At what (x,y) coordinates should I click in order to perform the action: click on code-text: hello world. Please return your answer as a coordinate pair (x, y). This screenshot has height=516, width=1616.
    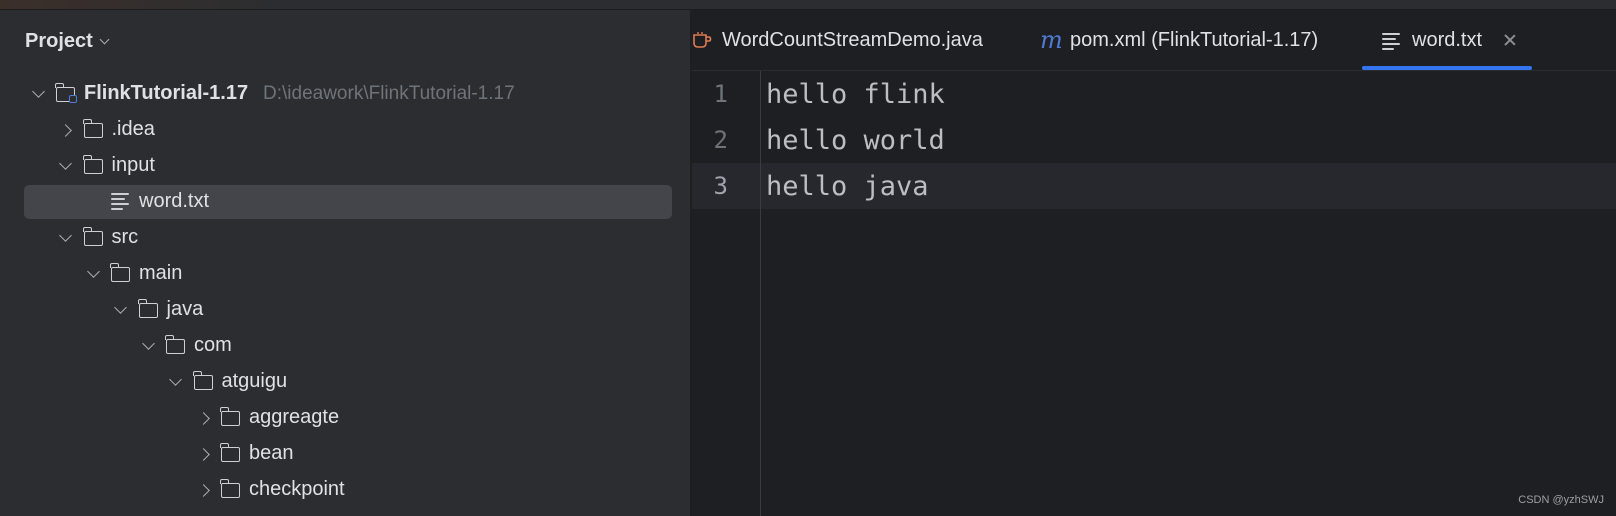
    Looking at the image, I should click on (855, 140).